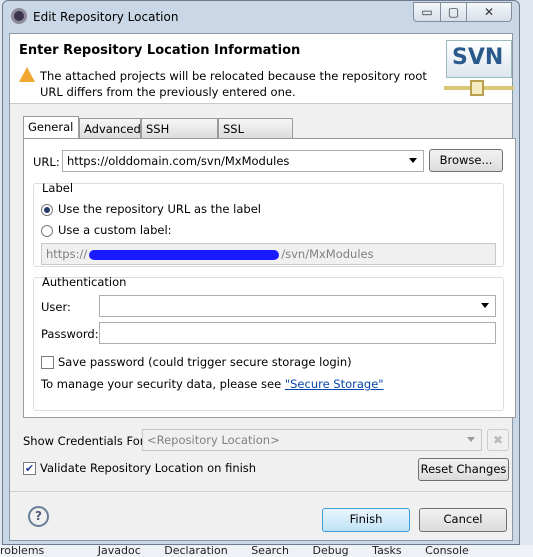 This screenshot has width=533, height=557. I want to click on url-value: https://olddomain.com/svn/MxModules, so click(178, 161).